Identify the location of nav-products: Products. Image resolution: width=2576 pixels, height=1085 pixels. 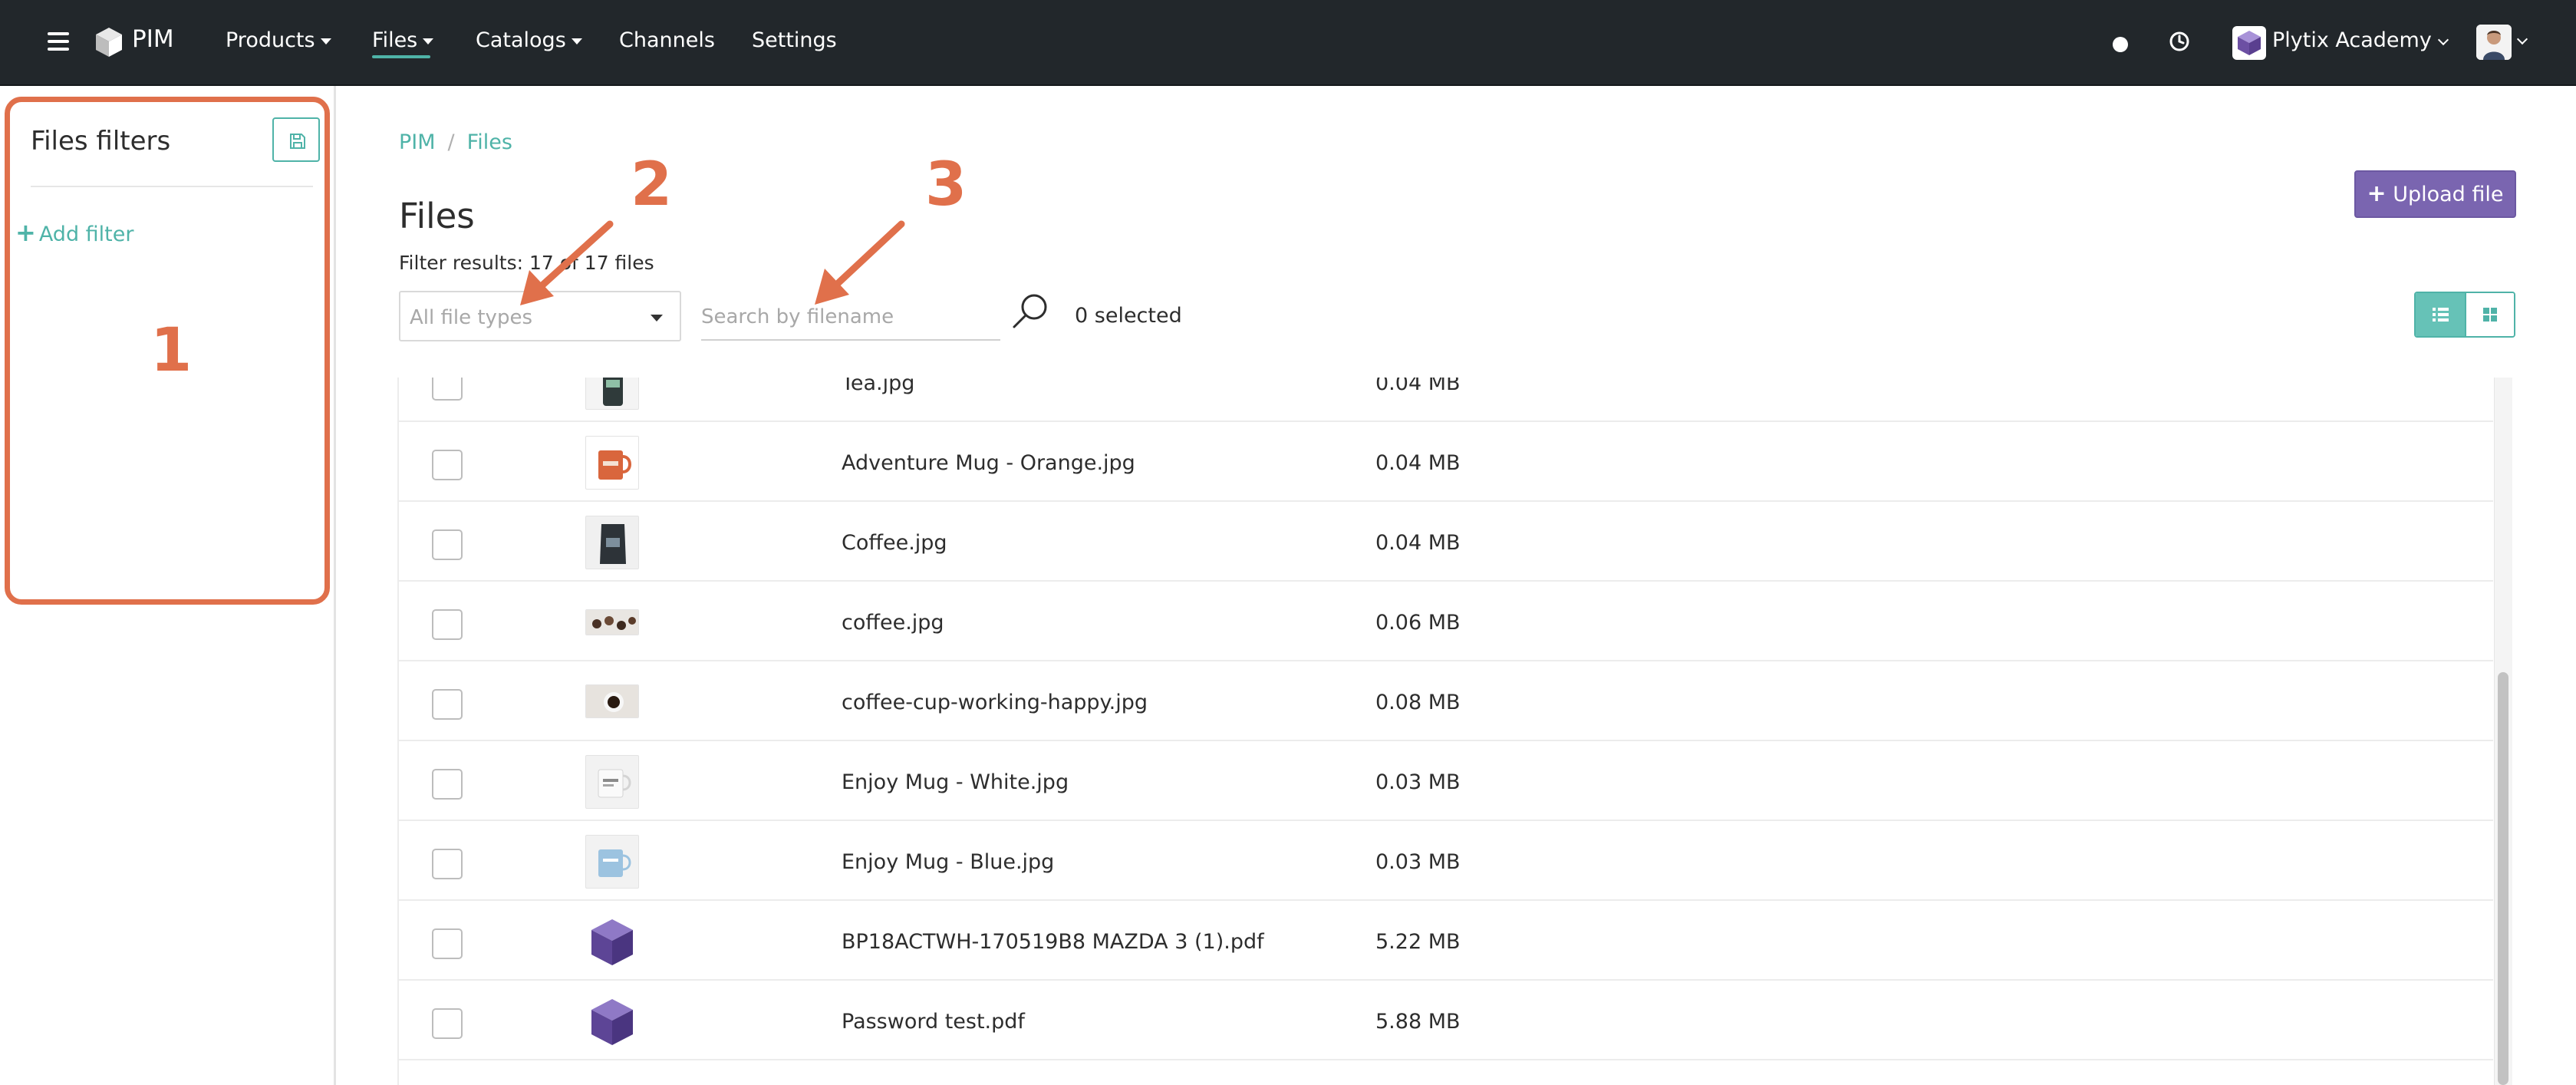
(278, 40).